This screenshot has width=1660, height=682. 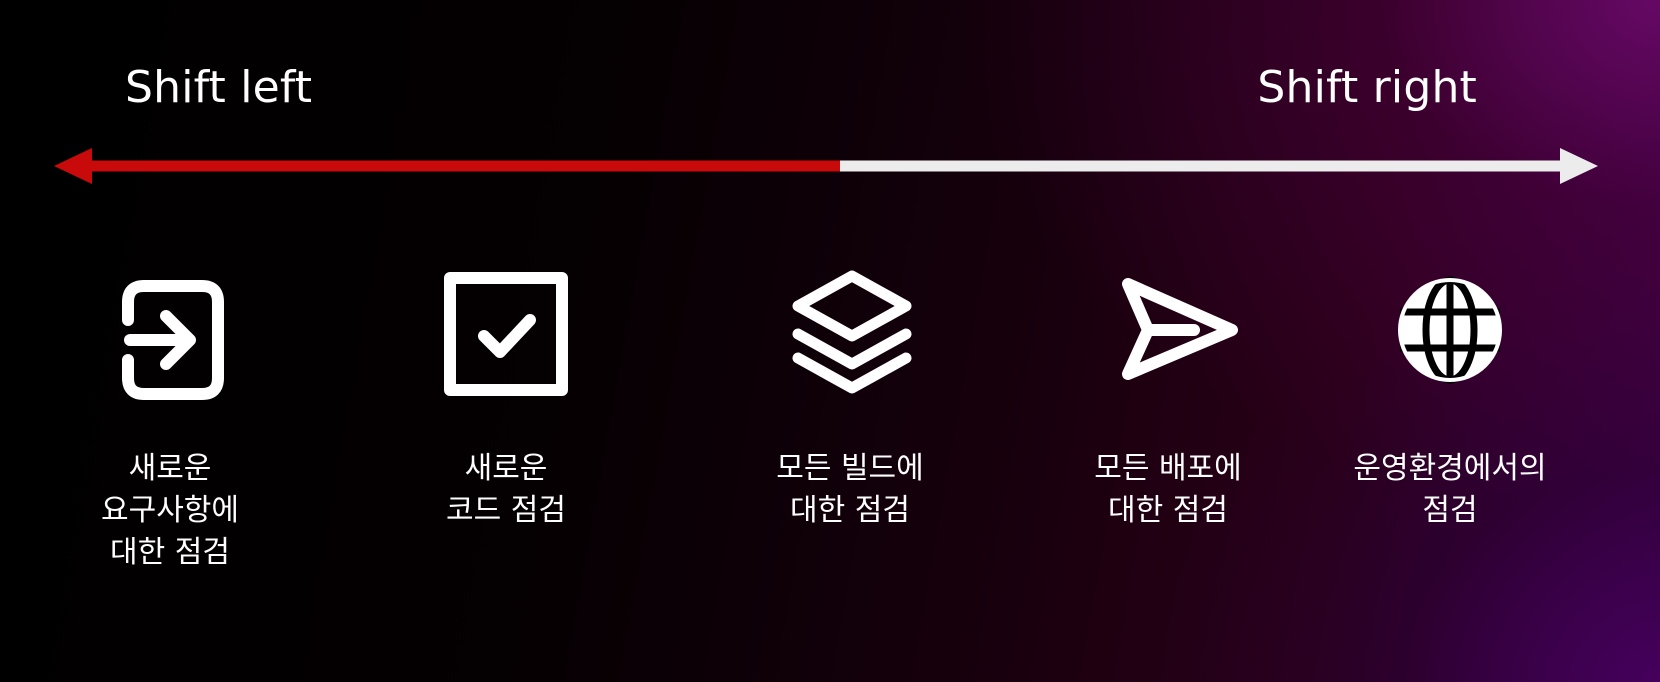 I want to click on send-icon, so click(x=1176, y=340).